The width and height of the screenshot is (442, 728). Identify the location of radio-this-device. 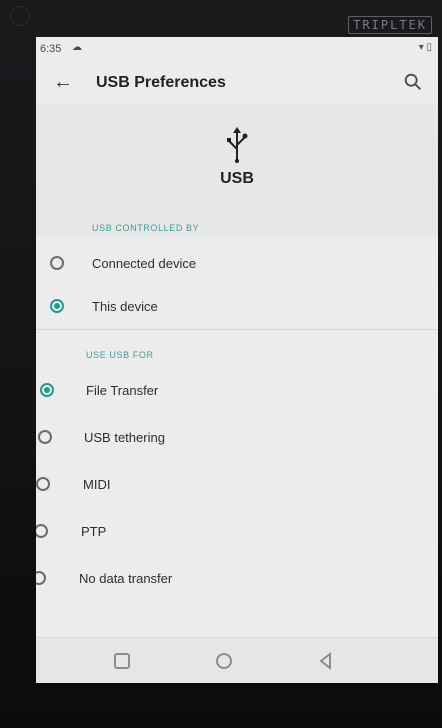
(57, 306).